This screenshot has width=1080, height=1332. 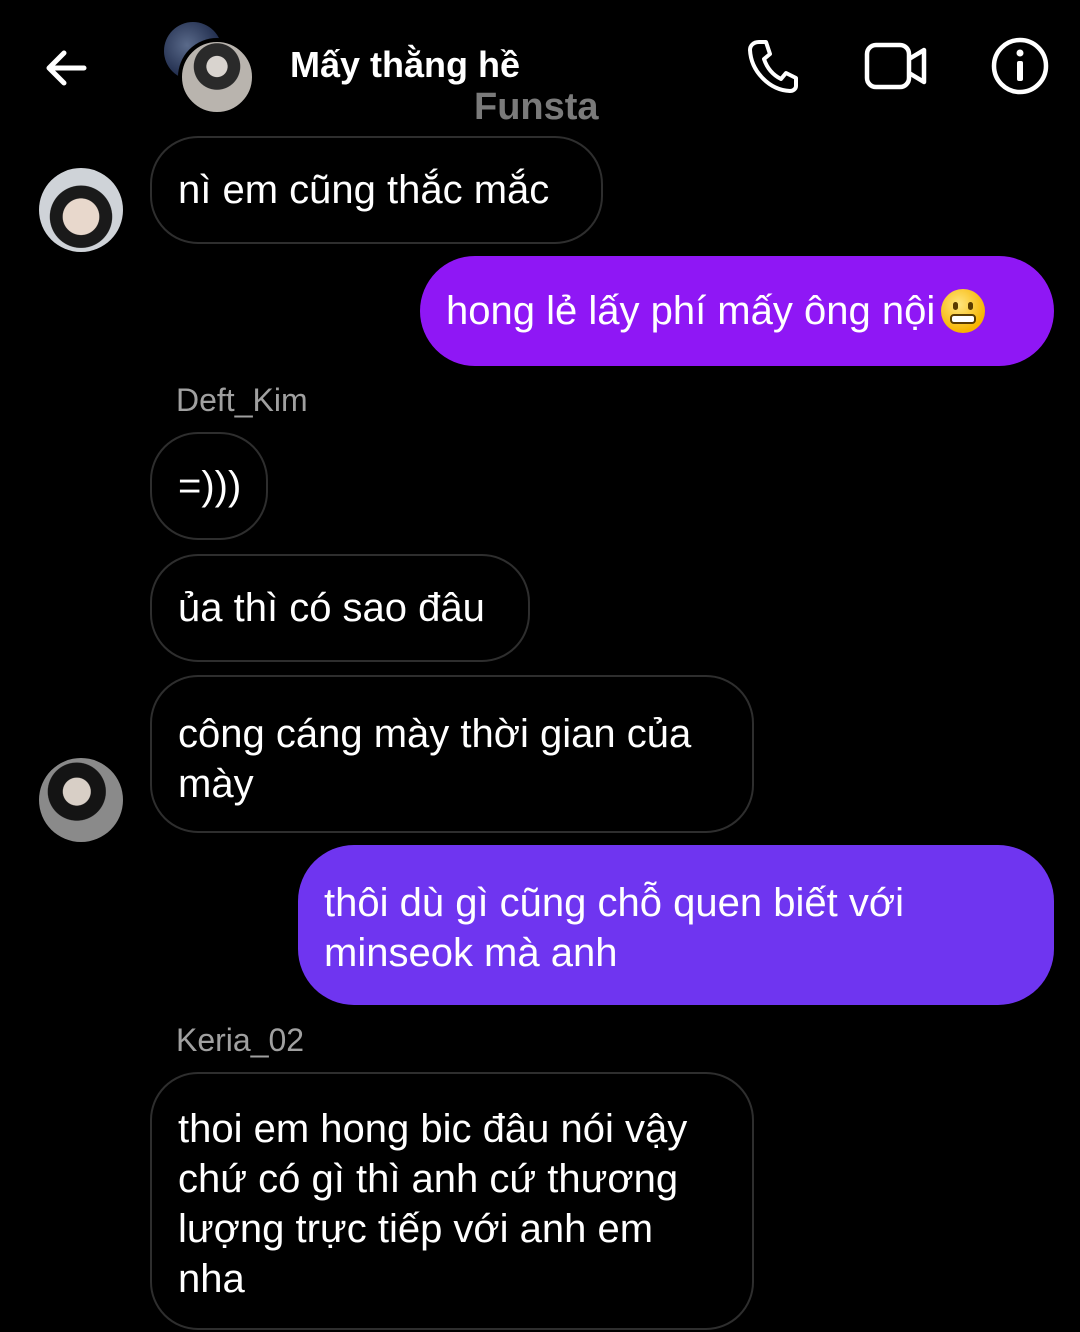 What do you see at coordinates (540, 67) in the screenshot?
I see `chat-header: Mấy thằng hề Funsta` at bounding box center [540, 67].